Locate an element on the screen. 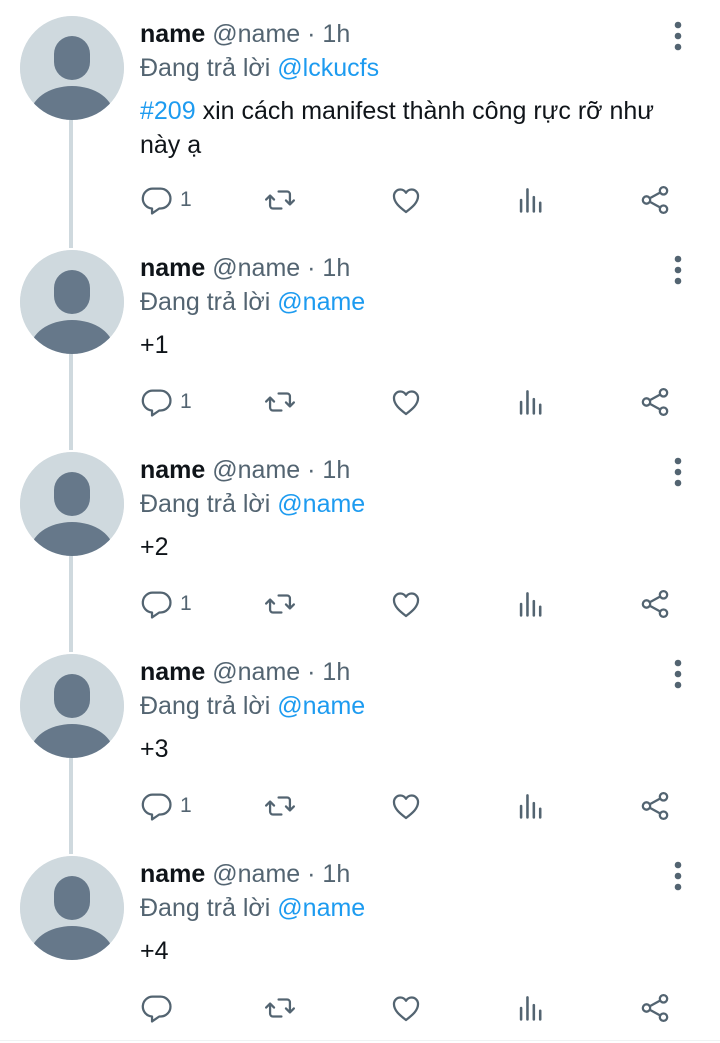 The image size is (720, 1043). bottom-divider is located at coordinates (360, 1040).